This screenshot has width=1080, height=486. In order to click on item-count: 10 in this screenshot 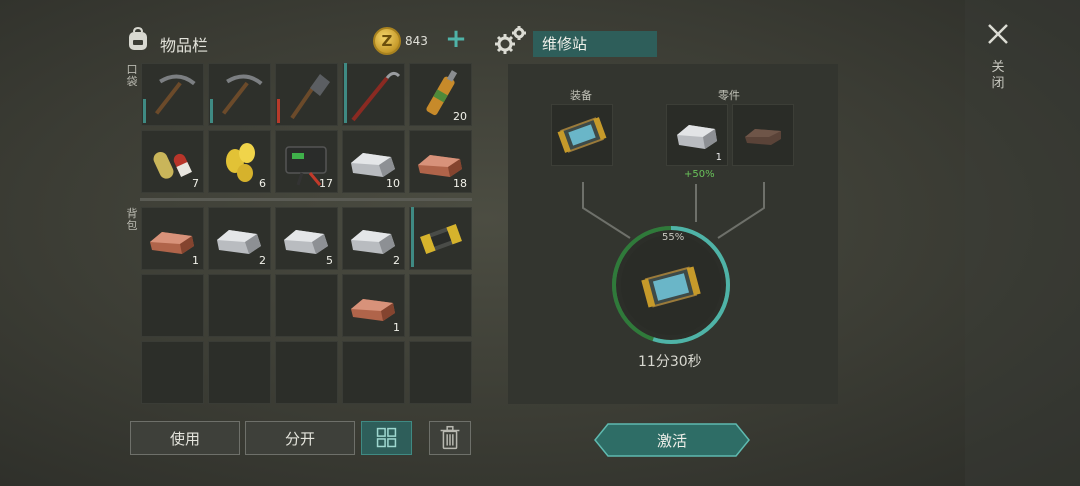, I will do `click(393, 183)`.